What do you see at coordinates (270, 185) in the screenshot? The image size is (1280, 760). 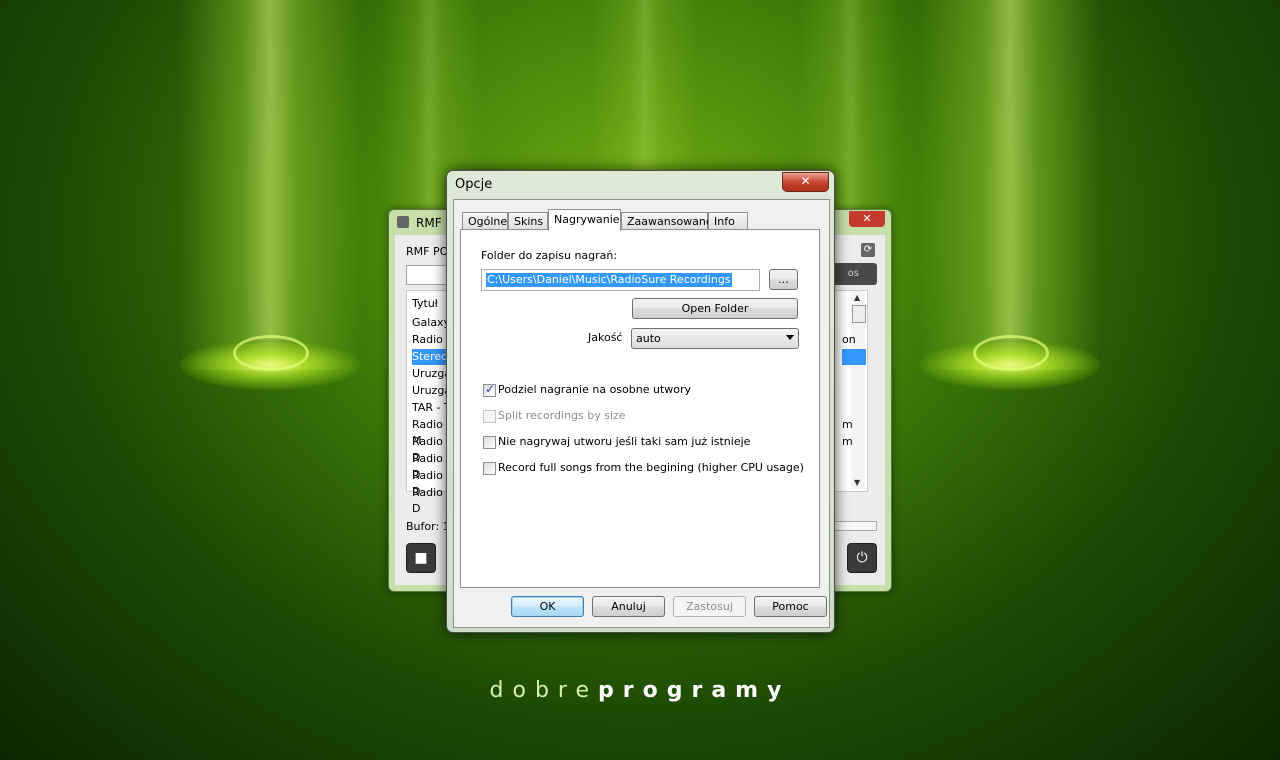 I see `light-column-left` at bounding box center [270, 185].